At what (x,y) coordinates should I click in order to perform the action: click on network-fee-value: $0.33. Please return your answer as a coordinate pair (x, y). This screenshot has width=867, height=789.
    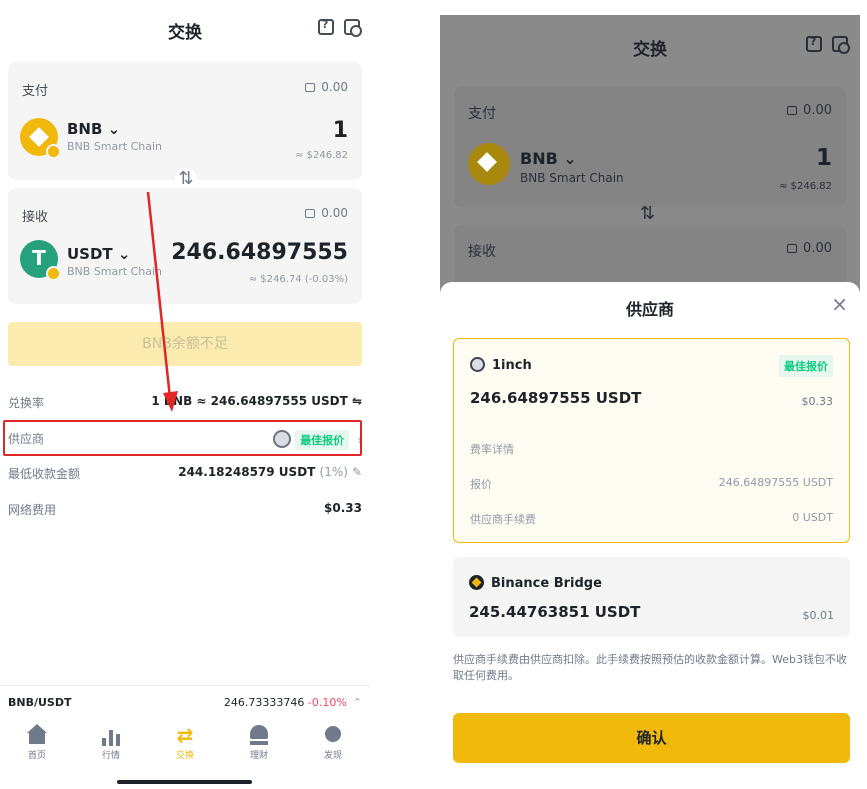
    Looking at the image, I should click on (343, 508).